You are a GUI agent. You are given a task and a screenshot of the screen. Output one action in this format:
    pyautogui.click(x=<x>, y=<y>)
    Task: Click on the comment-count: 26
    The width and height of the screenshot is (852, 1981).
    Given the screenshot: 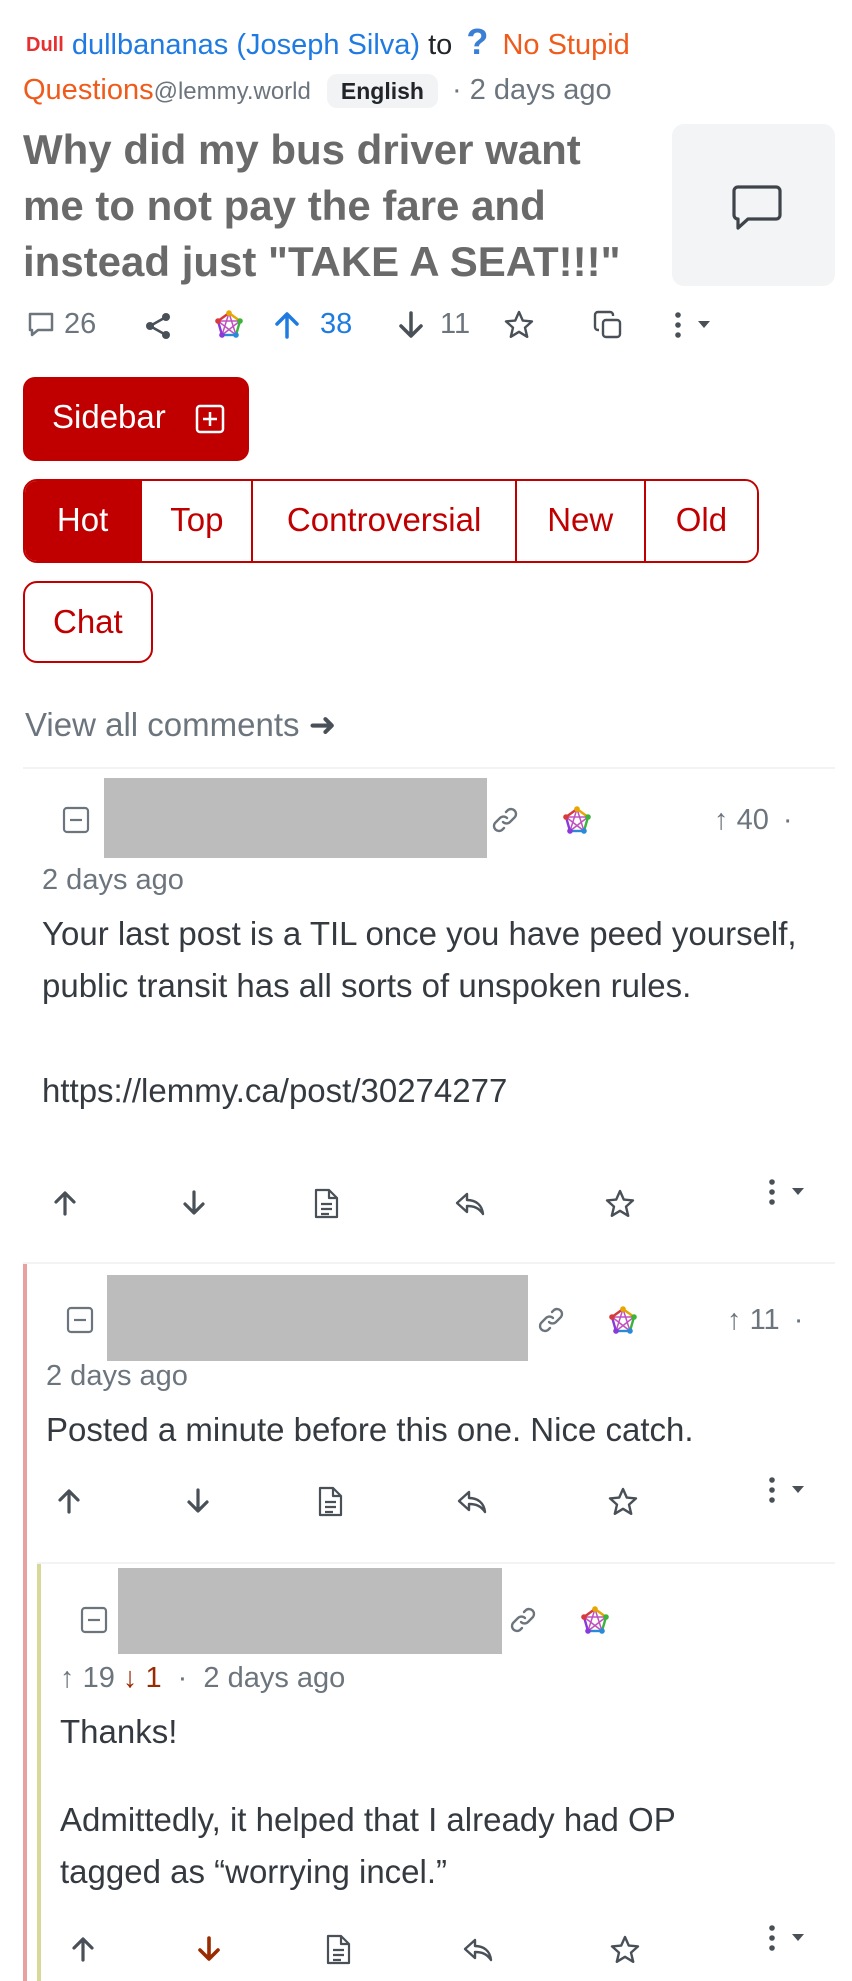 What is the action you would take?
    pyautogui.click(x=80, y=324)
    